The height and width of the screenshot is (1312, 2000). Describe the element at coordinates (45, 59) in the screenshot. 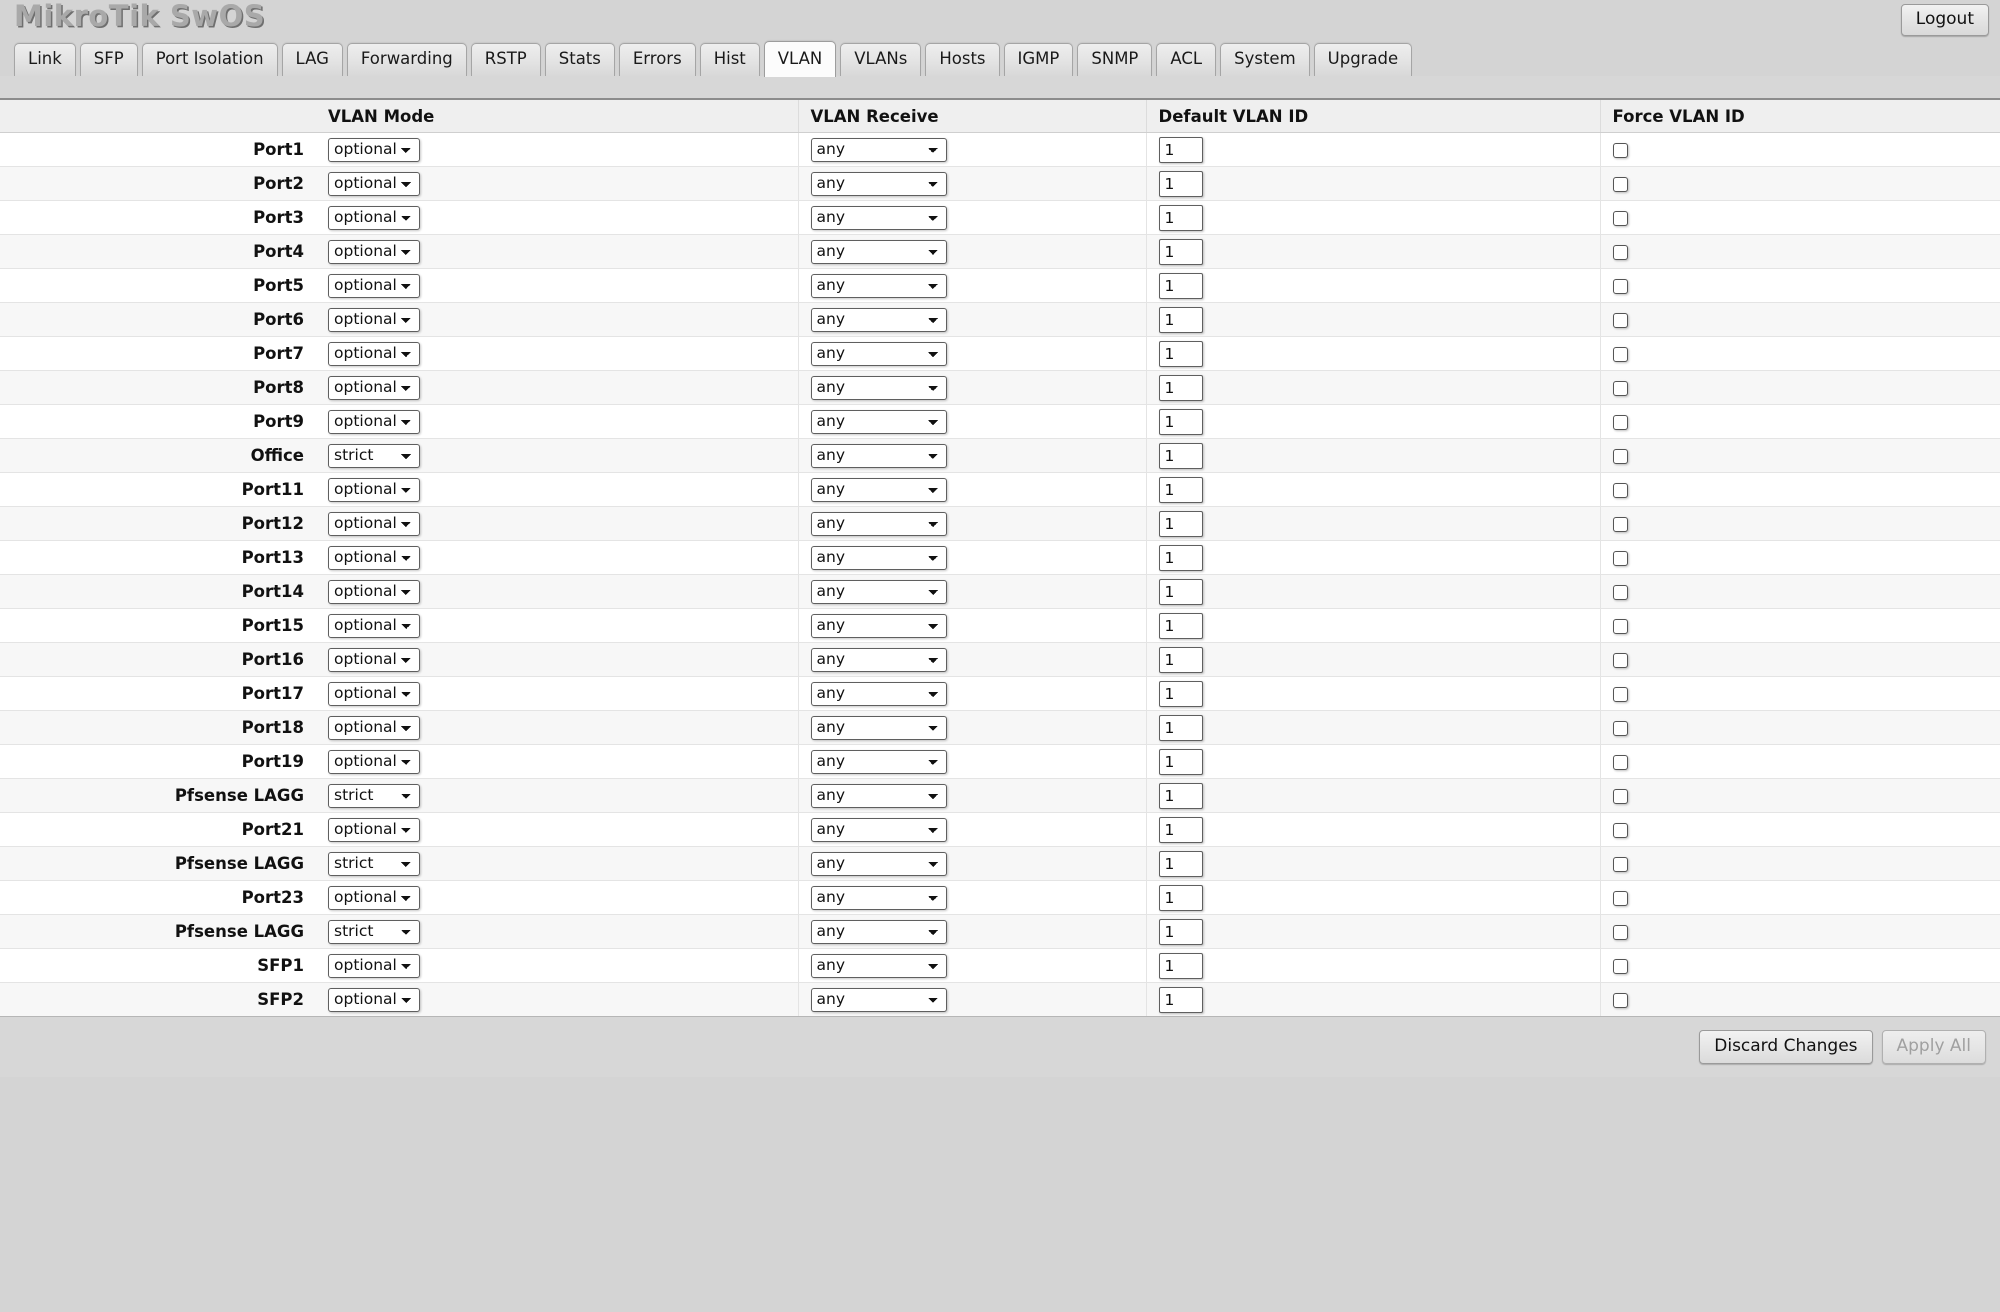

I see `tab-link: Link` at that location.